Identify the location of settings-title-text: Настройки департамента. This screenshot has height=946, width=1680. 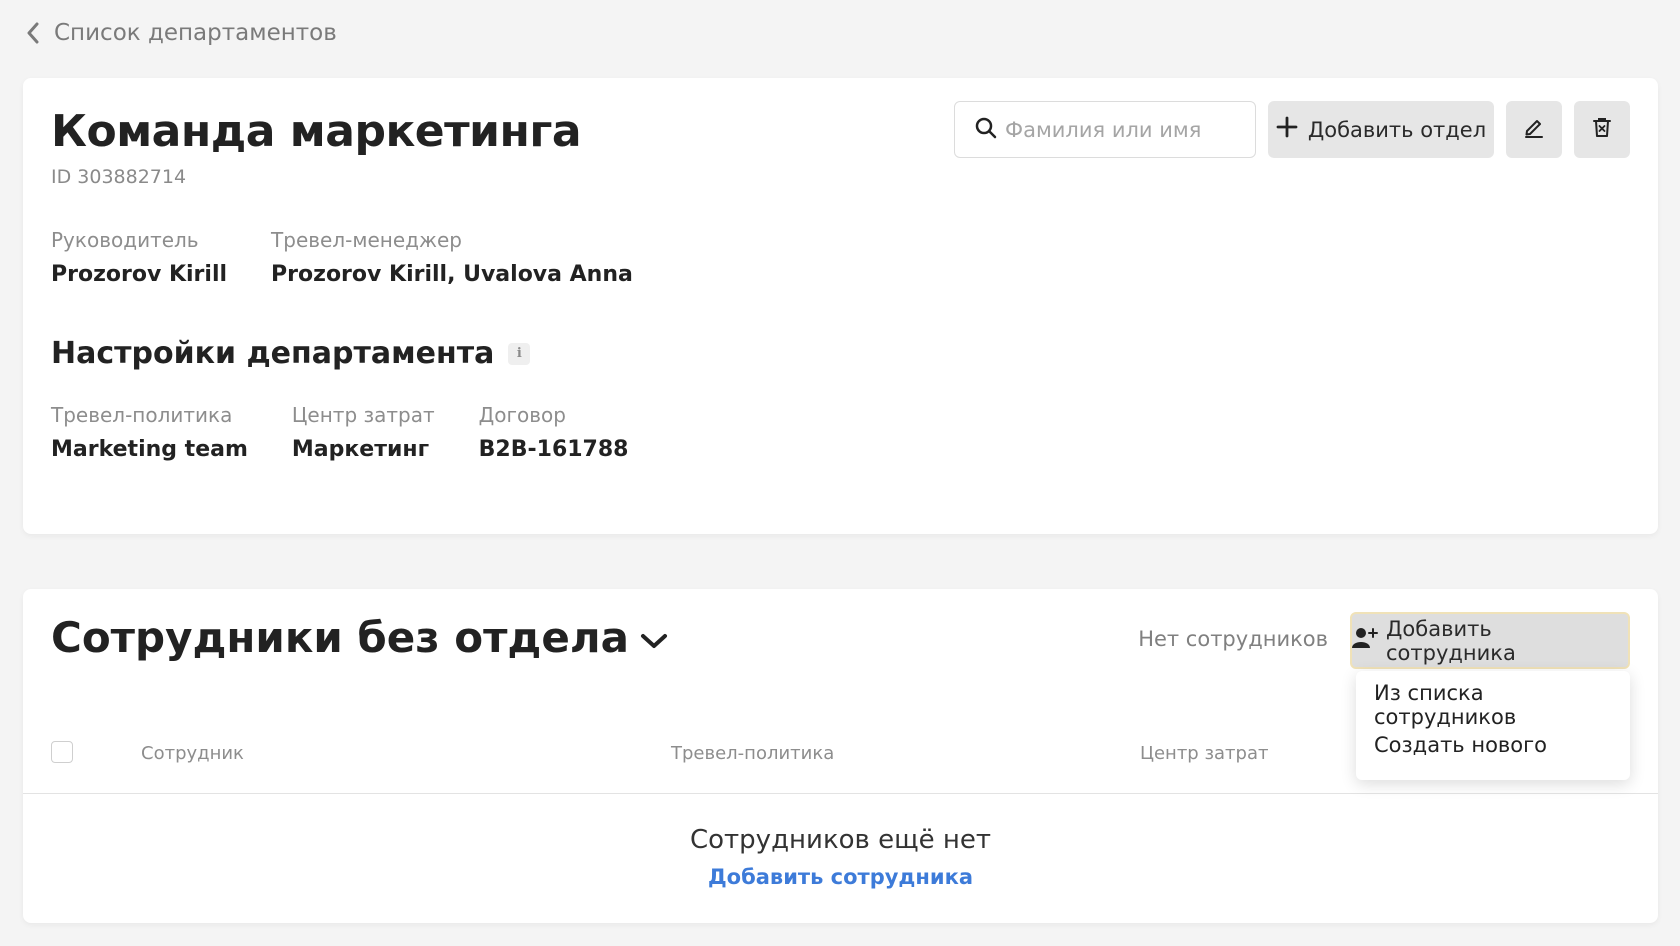
(273, 353).